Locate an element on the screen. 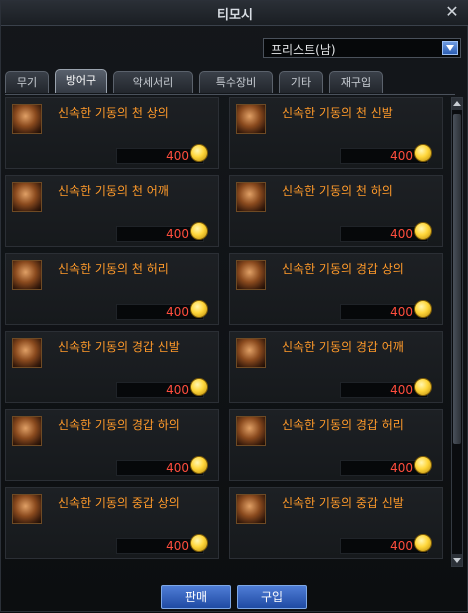 The width and height of the screenshot is (468, 613). tab-special-equipment: 특수장비 is located at coordinates (236, 82).